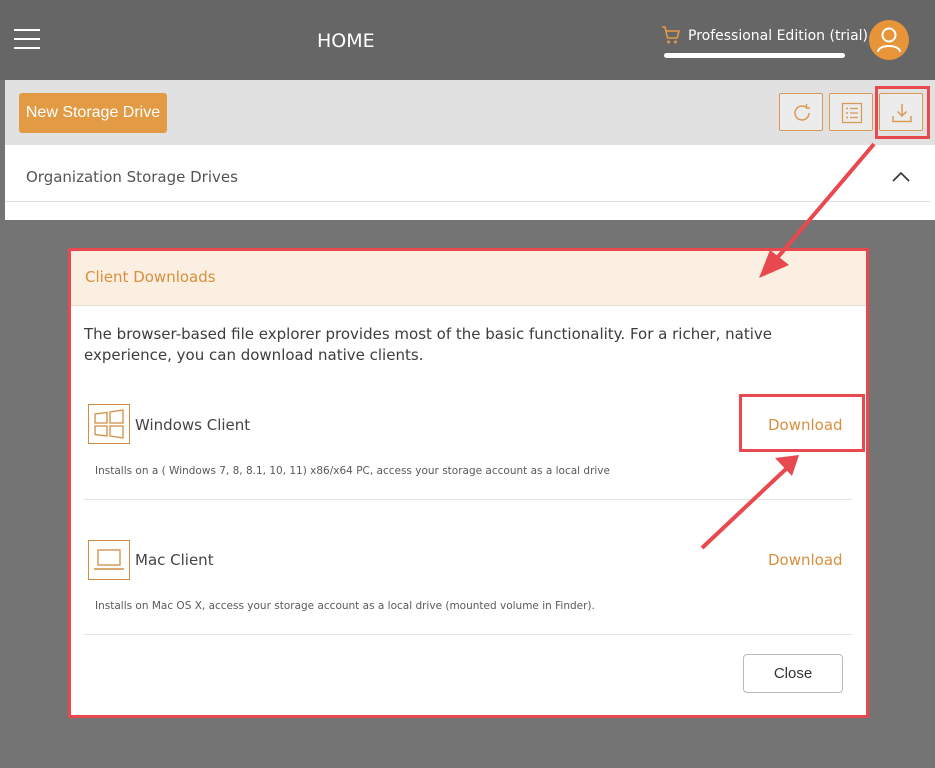 This screenshot has height=768, width=935. I want to click on hamburger-menu-icon, so click(27, 39).